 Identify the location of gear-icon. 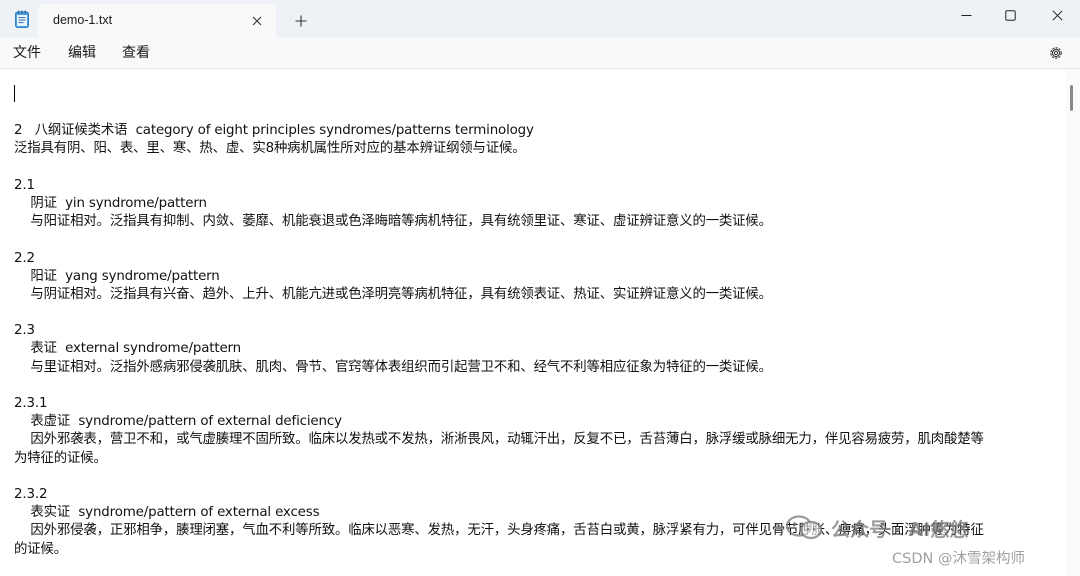
(1056, 53).